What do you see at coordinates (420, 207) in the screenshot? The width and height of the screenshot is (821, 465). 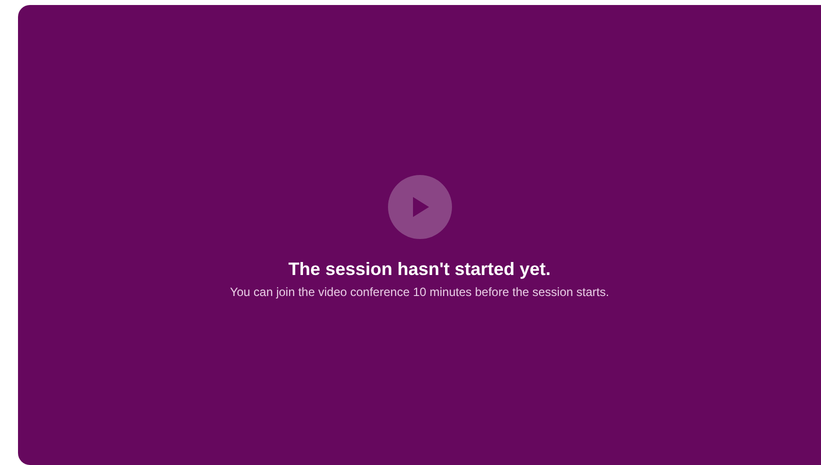 I see `play-icon` at bounding box center [420, 207].